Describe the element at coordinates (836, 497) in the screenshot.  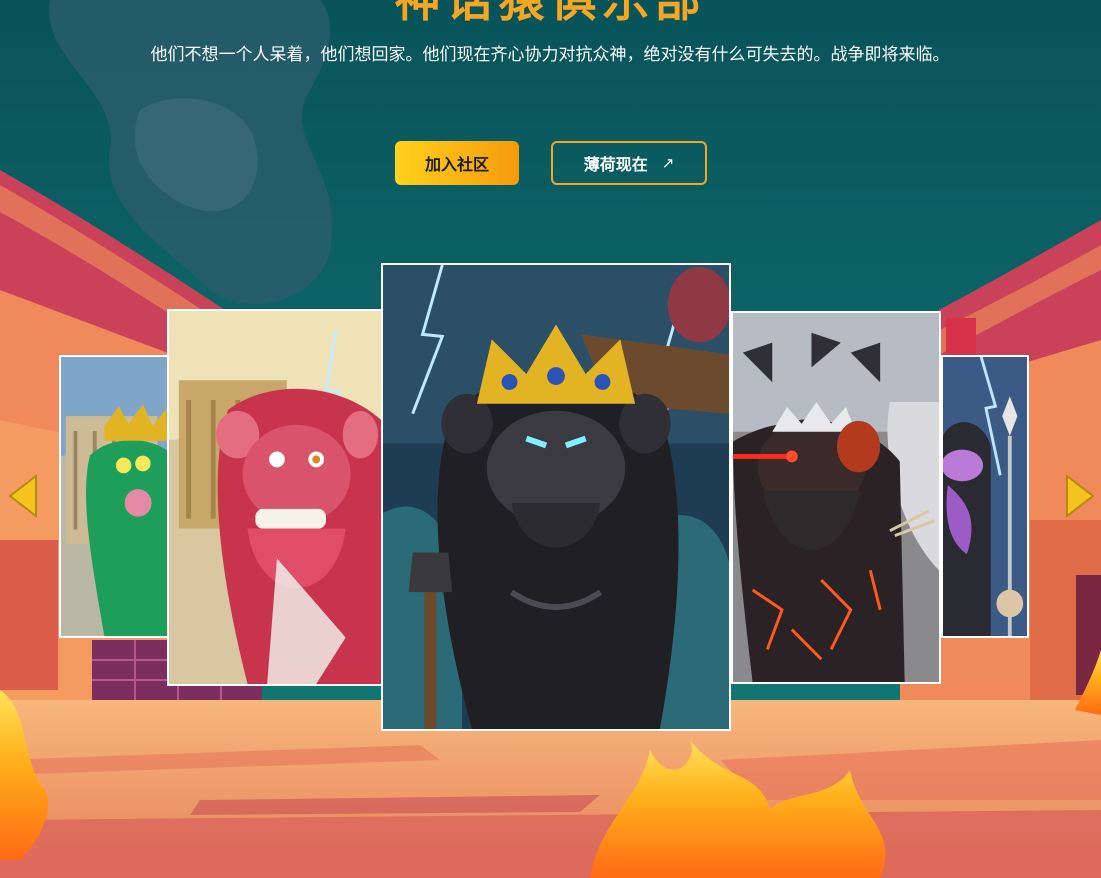
I see `lava-ape-card` at that location.